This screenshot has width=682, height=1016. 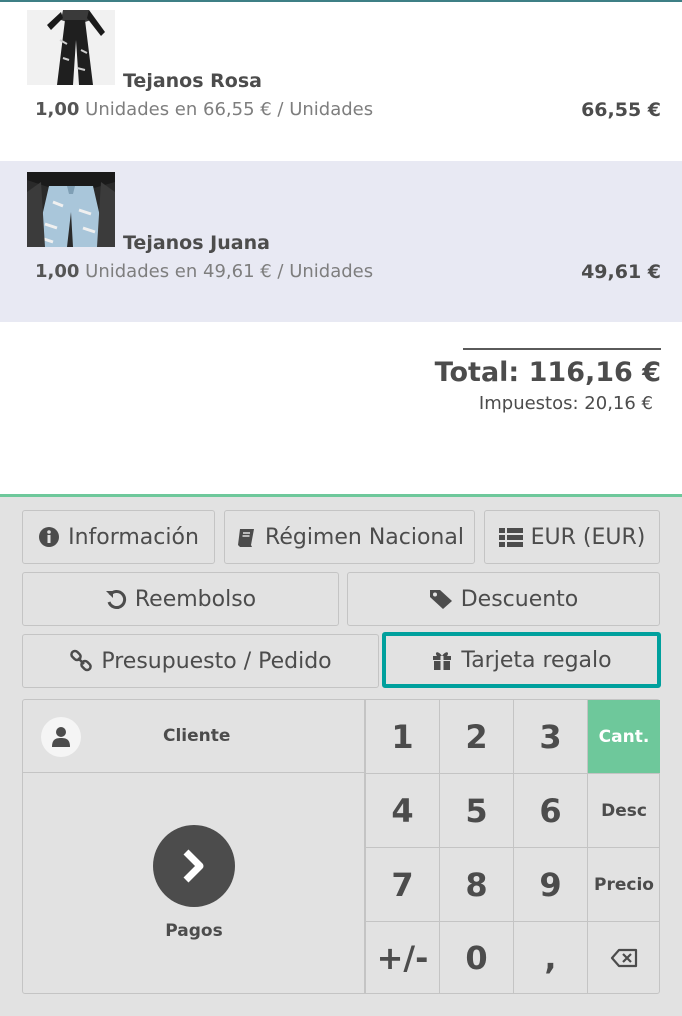 I want to click on product-quantity-info: 1,00 Unidades en 66,55 € / Unidades, so click(x=204, y=109).